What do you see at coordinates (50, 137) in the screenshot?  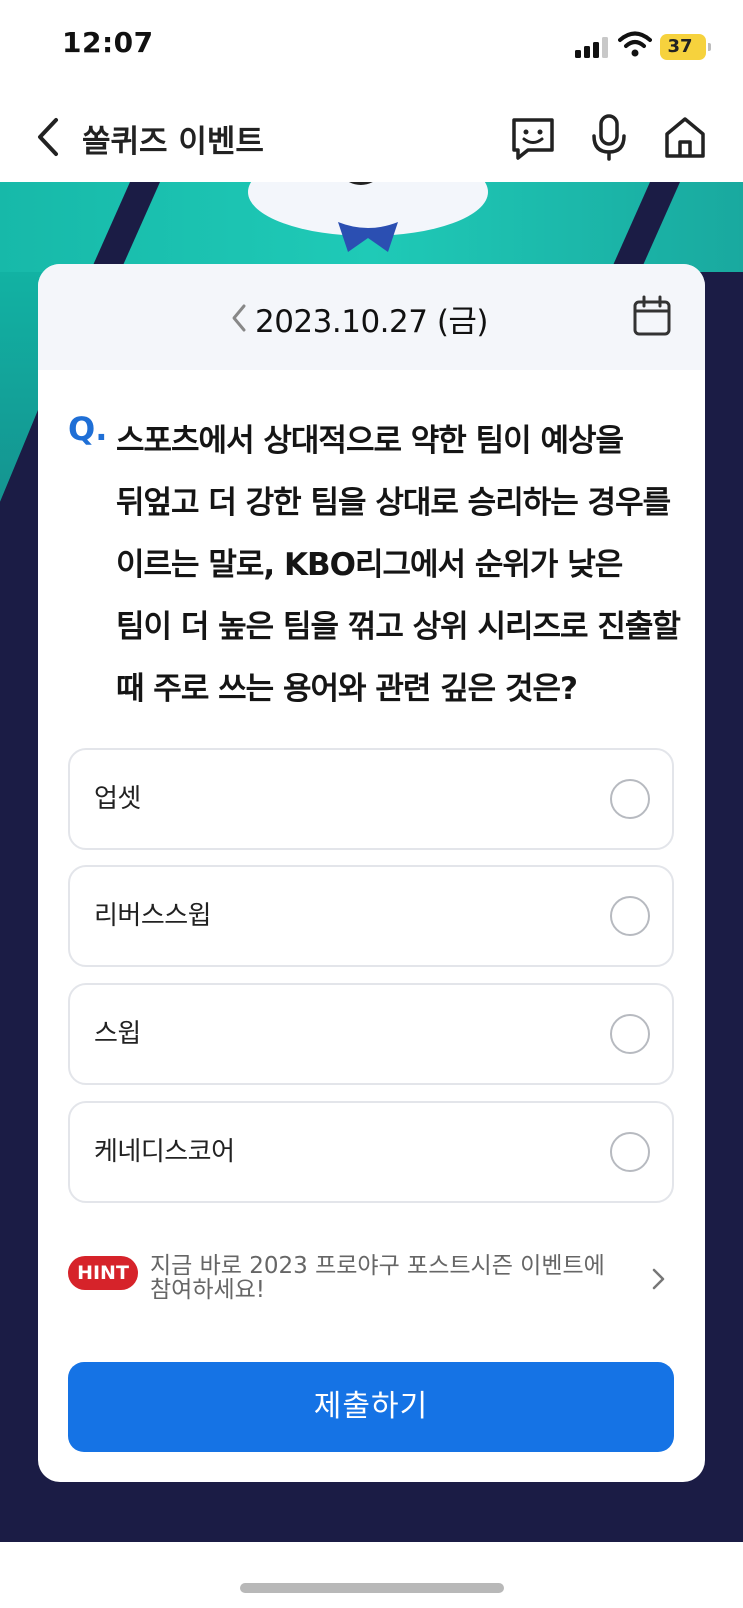 I see `chevron-left-icon` at bounding box center [50, 137].